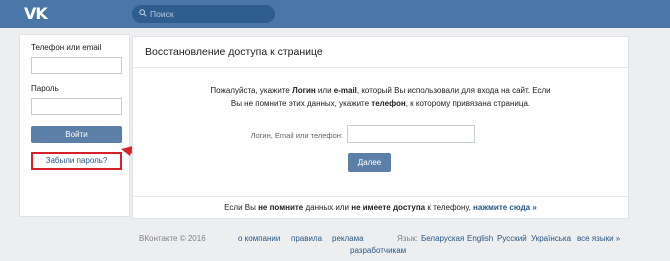 The width and height of the screenshot is (670, 261). Describe the element at coordinates (66, 47) in the screenshot. I see `phone-label: Телефон или email` at that location.